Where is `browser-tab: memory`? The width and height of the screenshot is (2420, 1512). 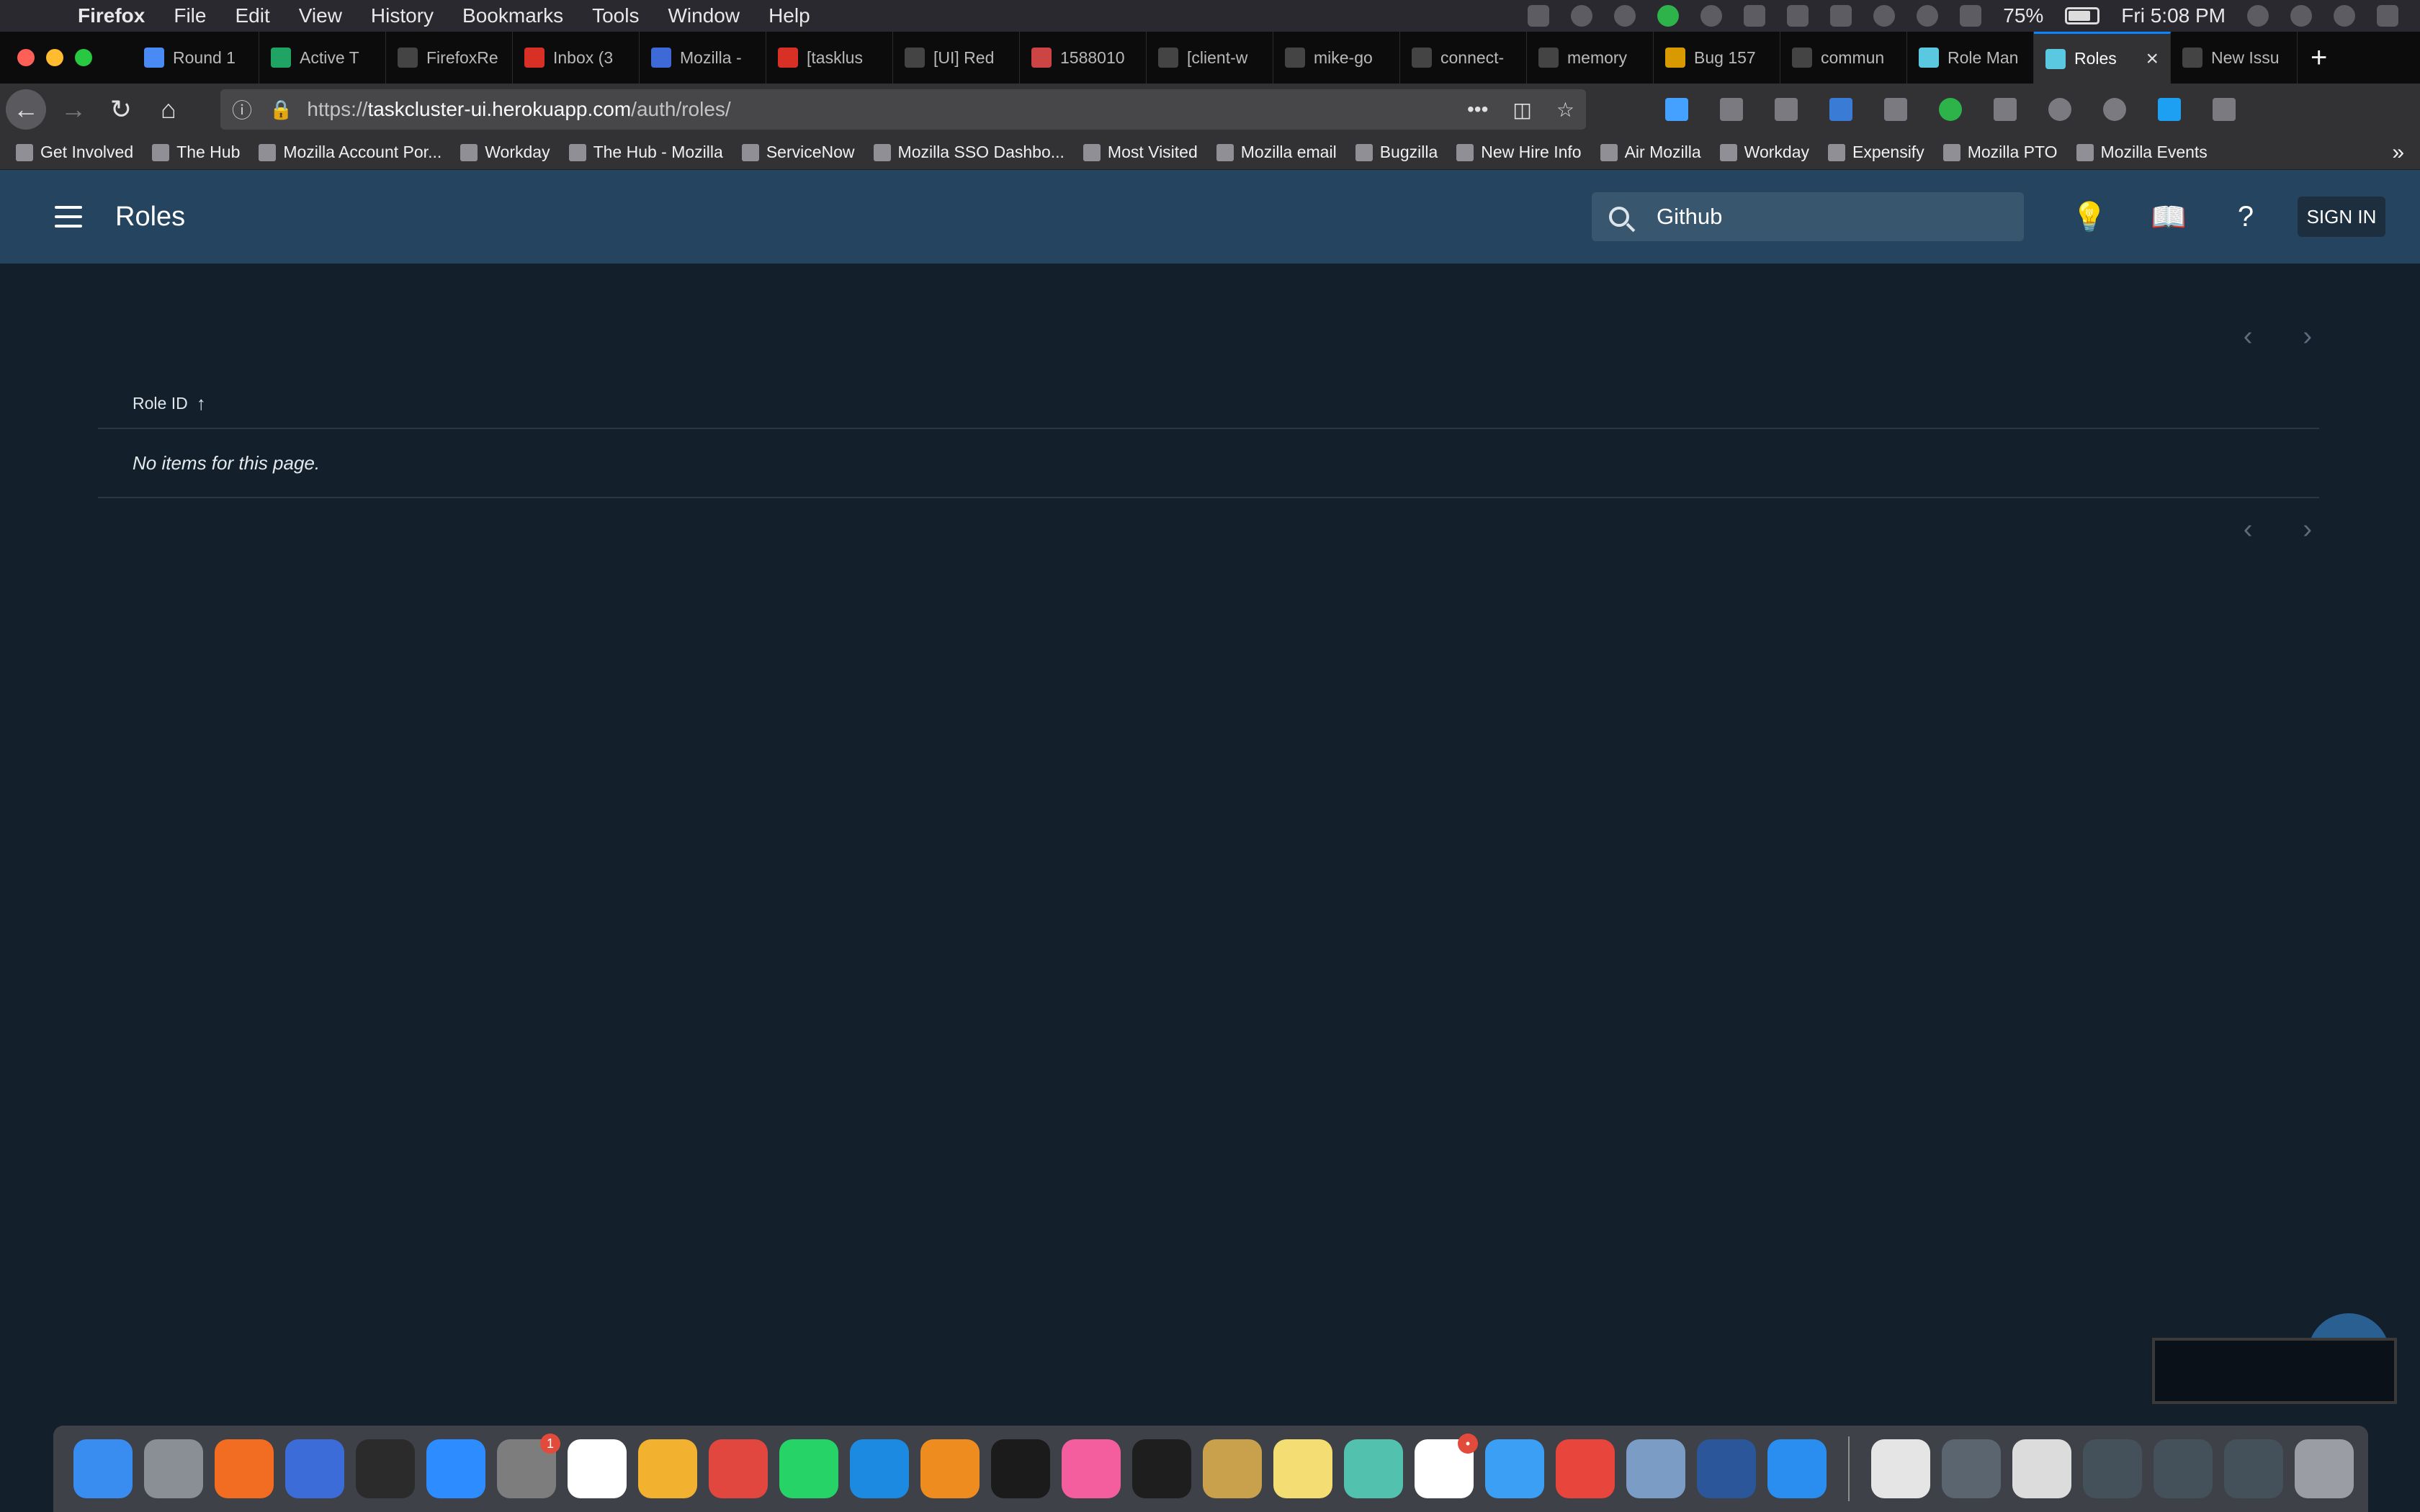
browser-tab: memory is located at coordinates (1591, 58).